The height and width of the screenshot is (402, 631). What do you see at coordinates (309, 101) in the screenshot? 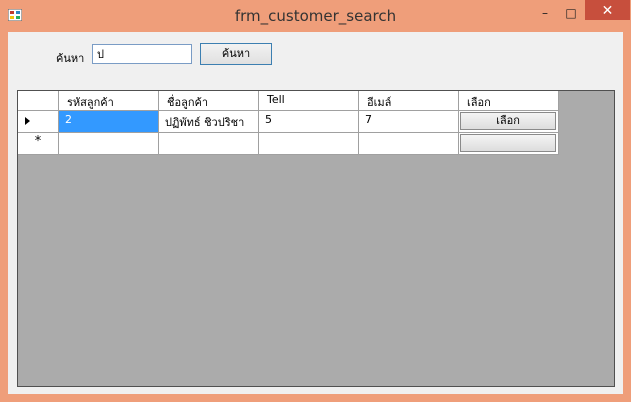
I see `column-header-tell: Tell` at bounding box center [309, 101].